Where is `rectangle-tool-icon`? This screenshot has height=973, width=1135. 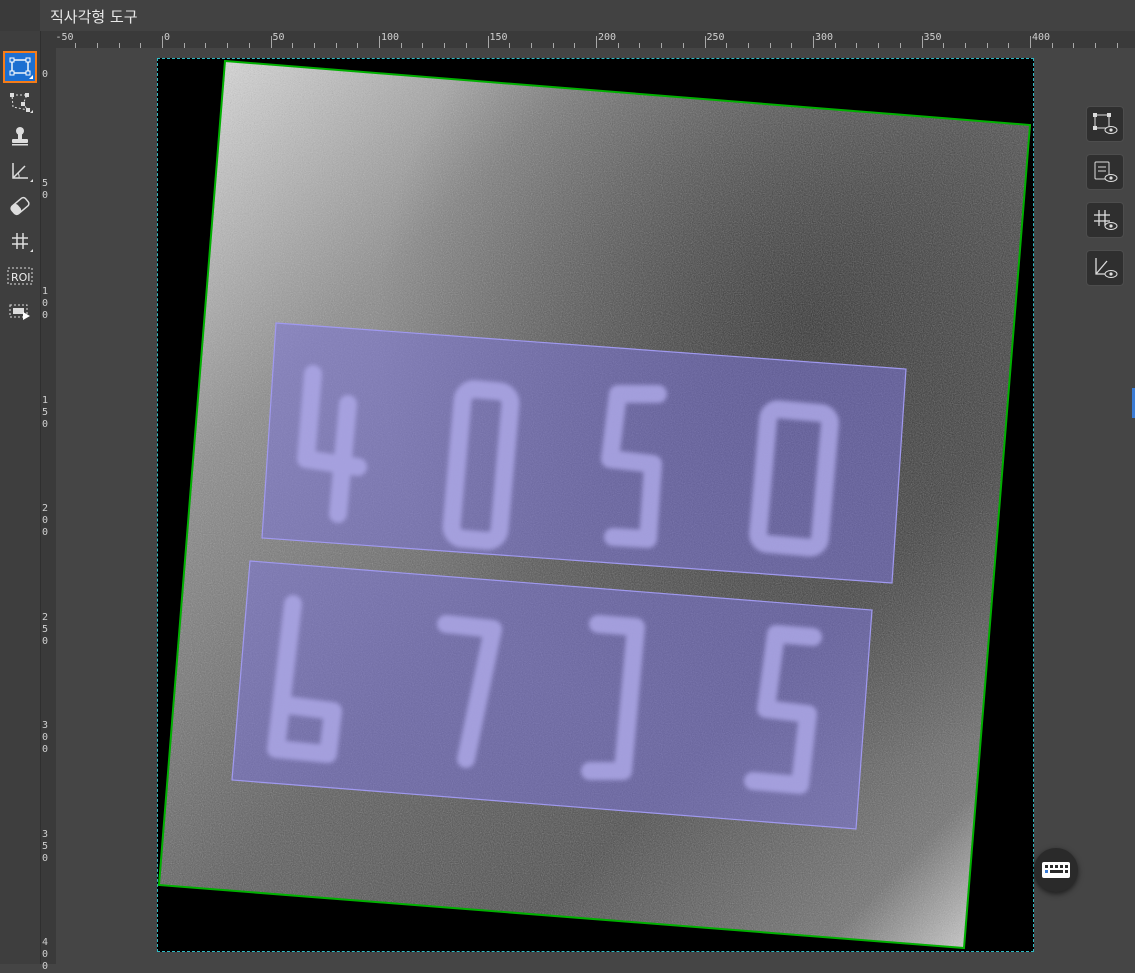 rectangle-tool-icon is located at coordinates (20, 66).